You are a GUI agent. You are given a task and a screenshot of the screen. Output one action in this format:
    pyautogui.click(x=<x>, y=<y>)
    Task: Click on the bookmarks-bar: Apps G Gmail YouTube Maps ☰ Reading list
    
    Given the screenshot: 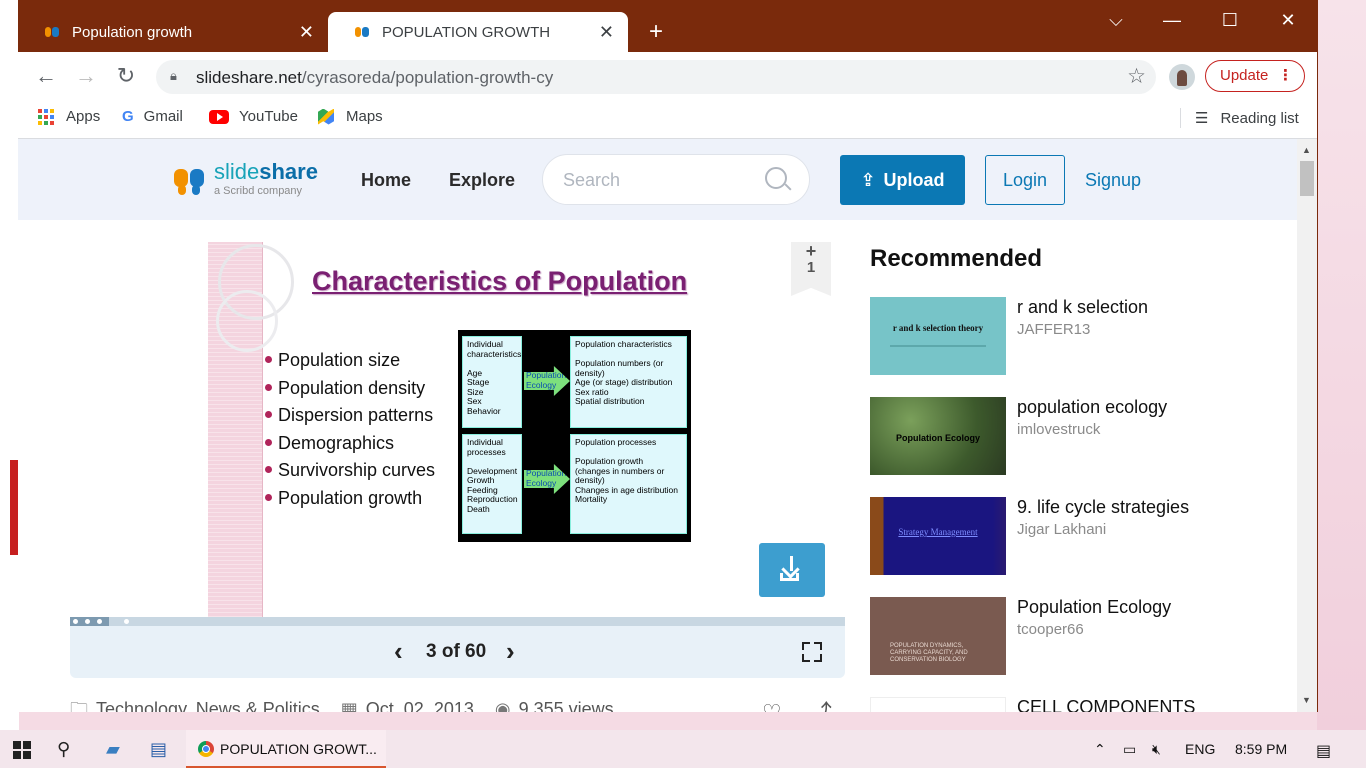 What is the action you would take?
    pyautogui.click(x=667, y=119)
    